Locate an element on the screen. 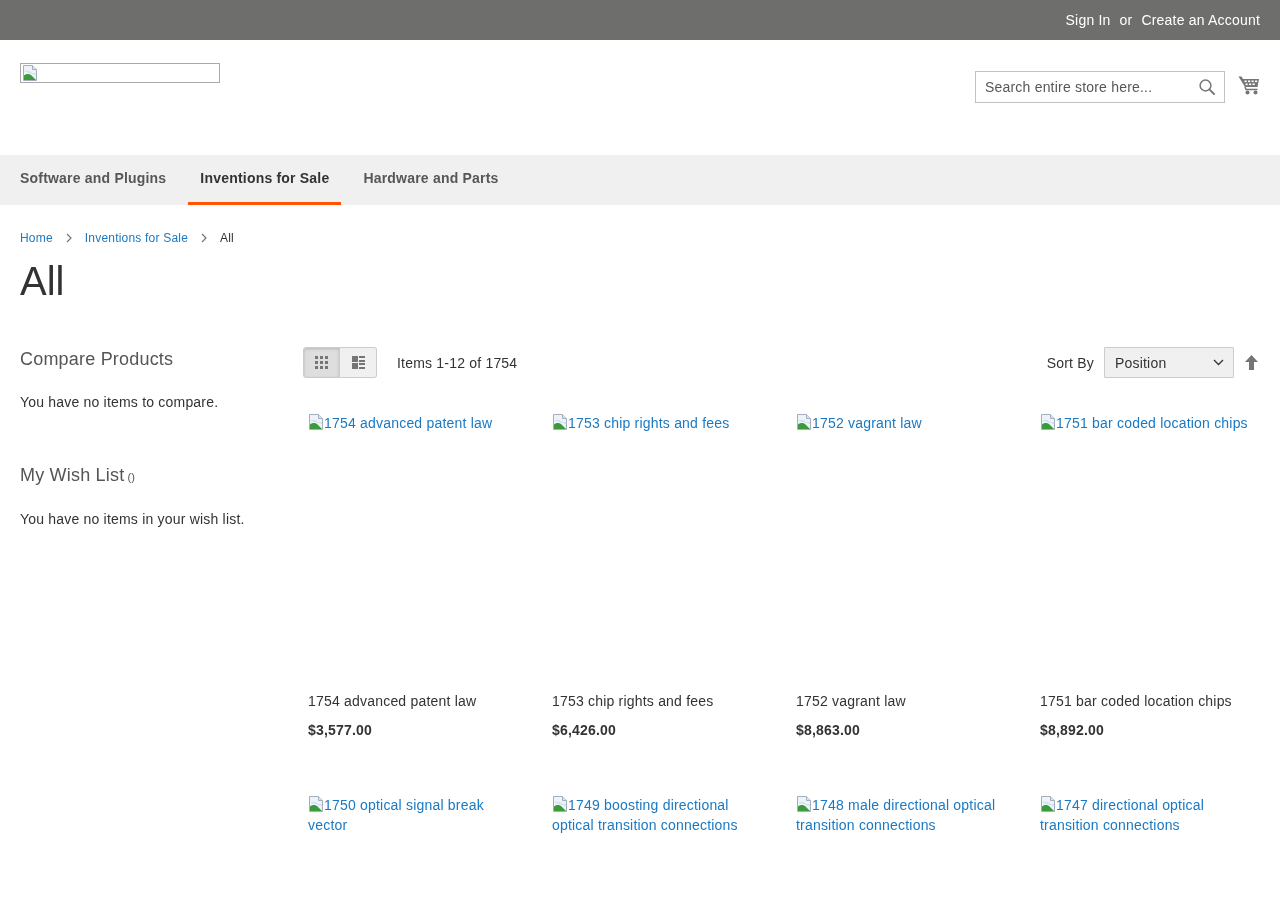 Image resolution: width=1280 pixels, height=900 pixels. list-view-icon is located at coordinates (358, 362).